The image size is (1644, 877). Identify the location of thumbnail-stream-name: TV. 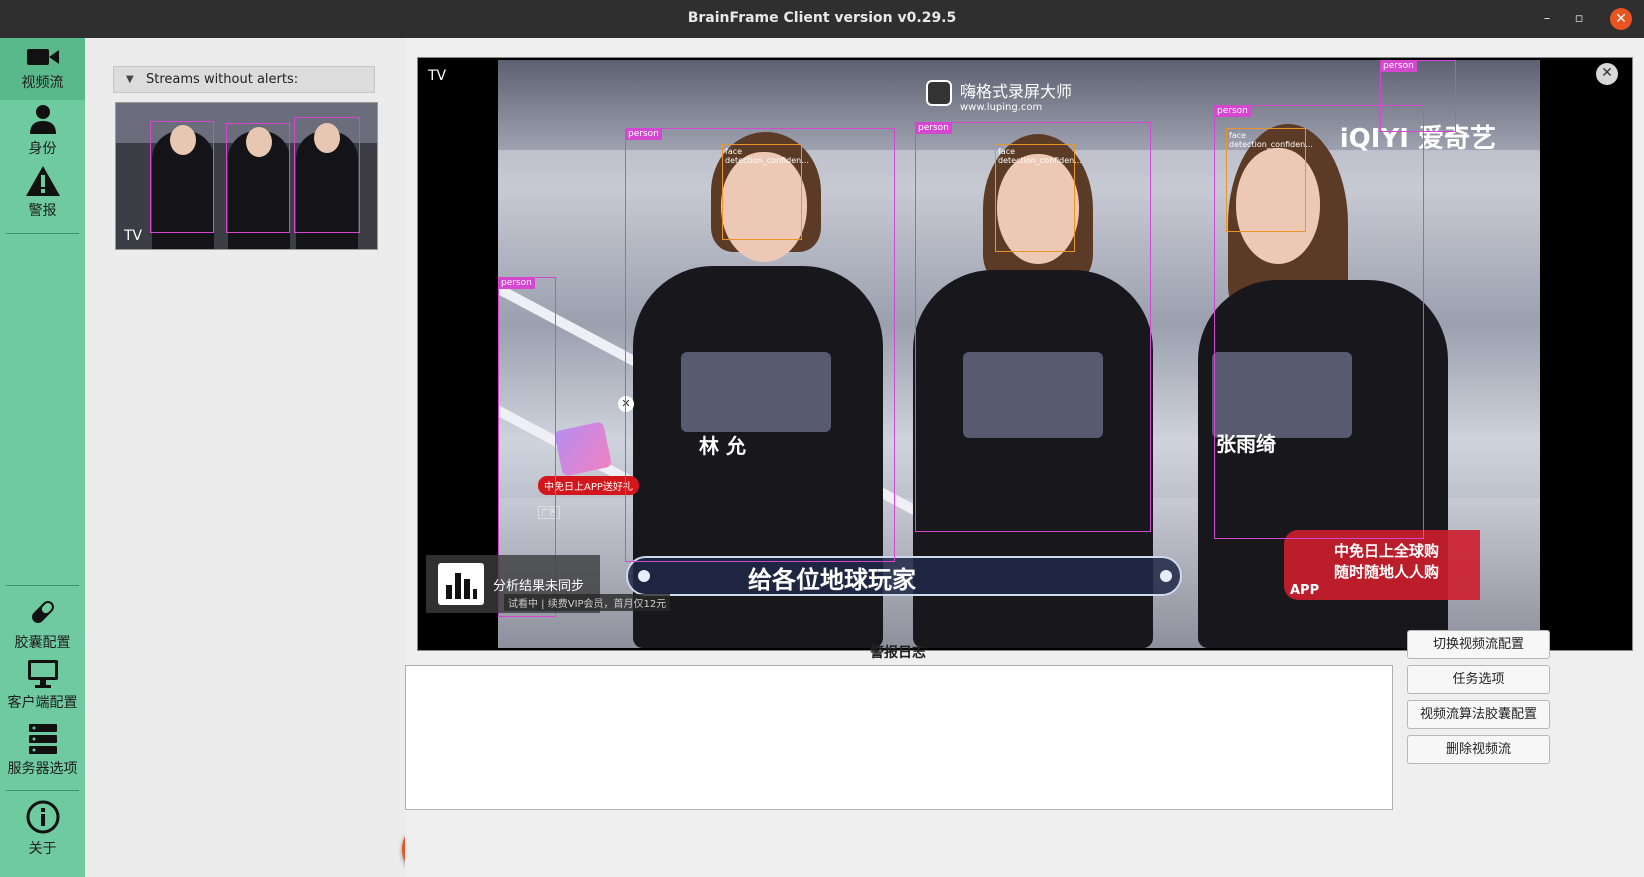
(133, 236).